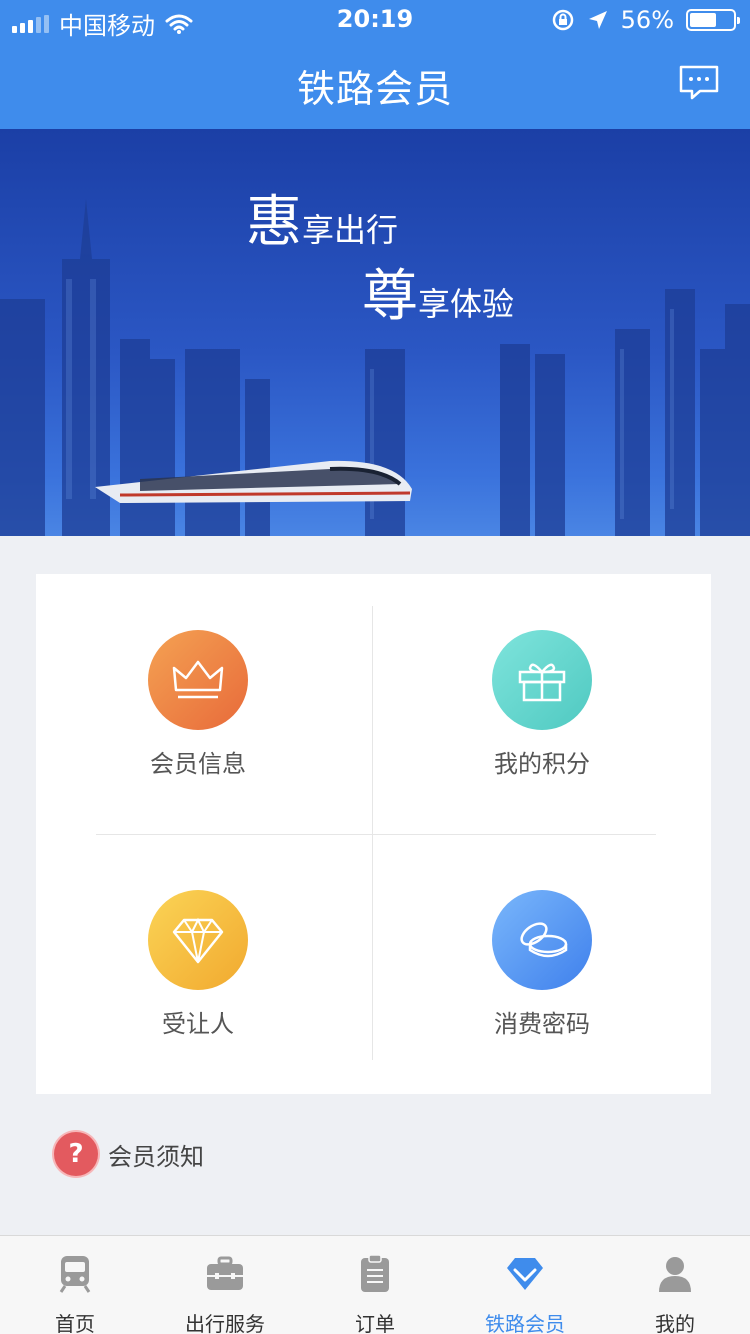 Image resolution: width=750 pixels, height=1334 pixels. Describe the element at coordinates (675, 1274) in the screenshot. I see `person-icon` at that location.